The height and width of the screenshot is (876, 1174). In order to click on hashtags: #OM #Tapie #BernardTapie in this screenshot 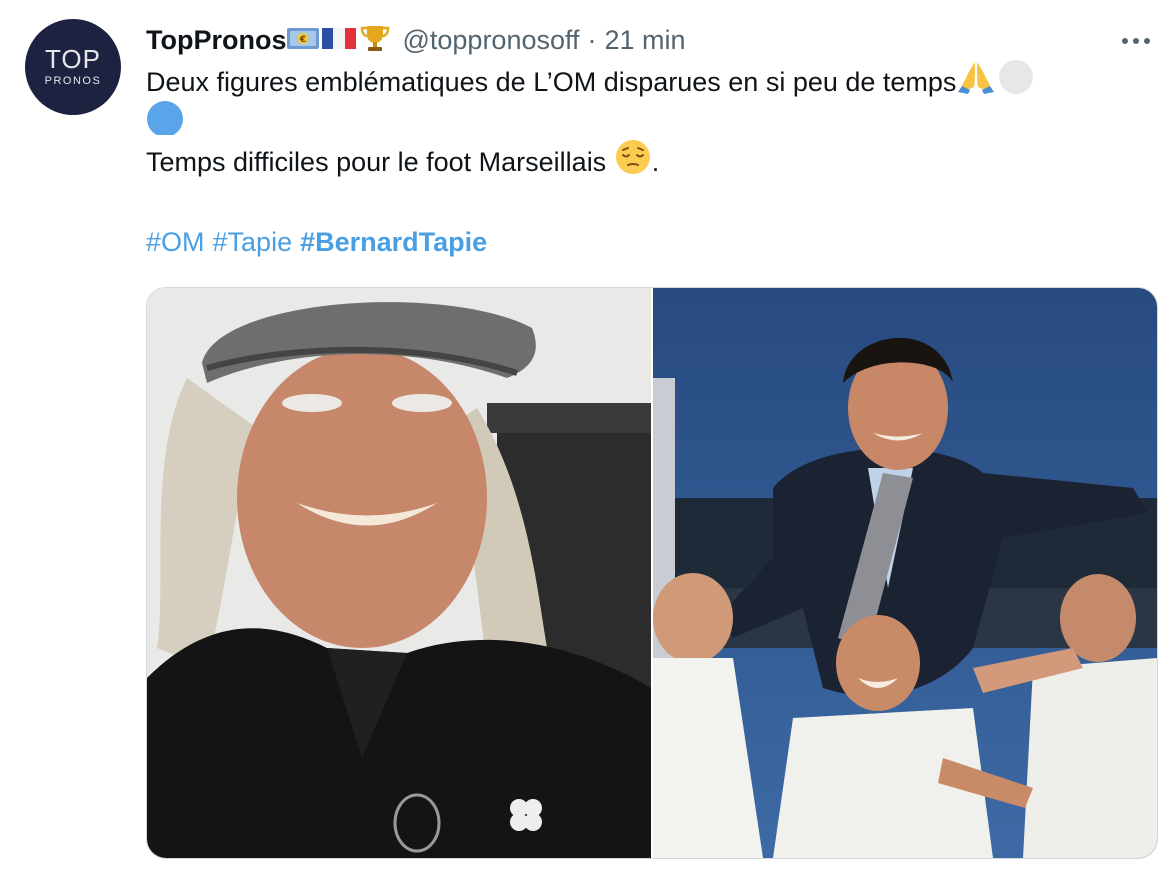, I will do `click(646, 242)`.